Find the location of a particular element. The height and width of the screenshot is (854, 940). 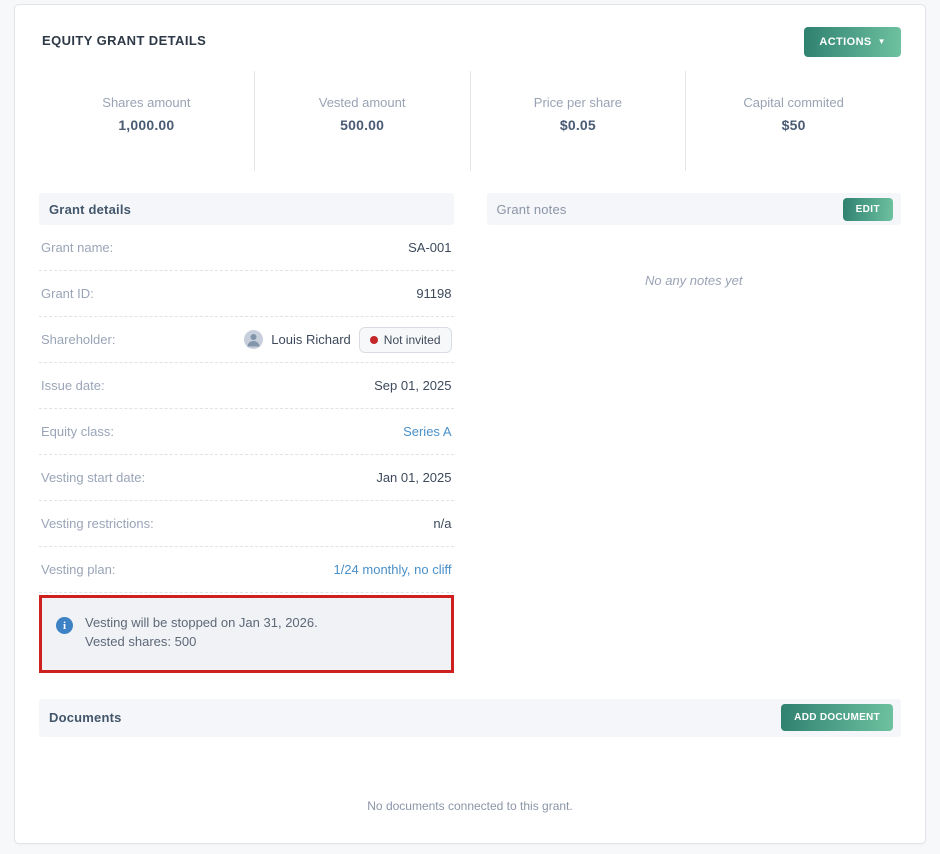

row-label: Vesting plan: is located at coordinates (78, 569).